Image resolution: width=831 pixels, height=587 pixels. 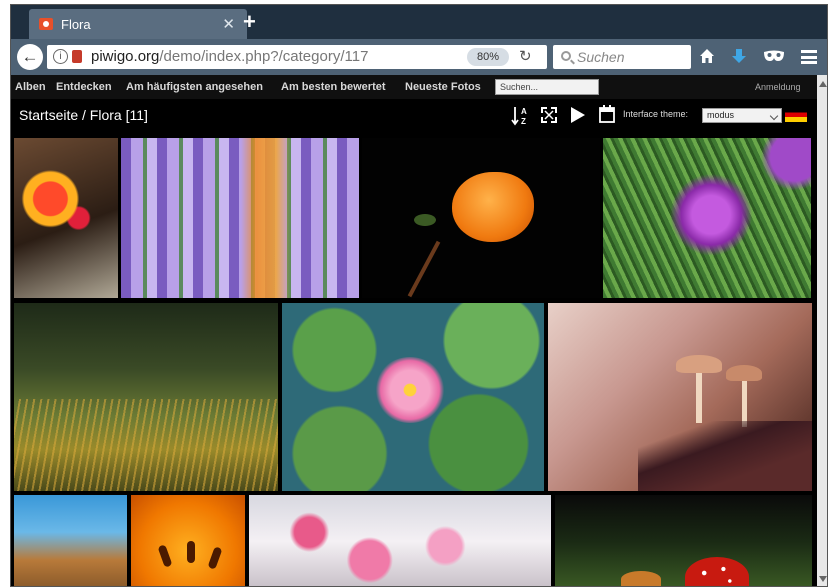 I want to click on moss-sprouts, so click(x=146, y=445).